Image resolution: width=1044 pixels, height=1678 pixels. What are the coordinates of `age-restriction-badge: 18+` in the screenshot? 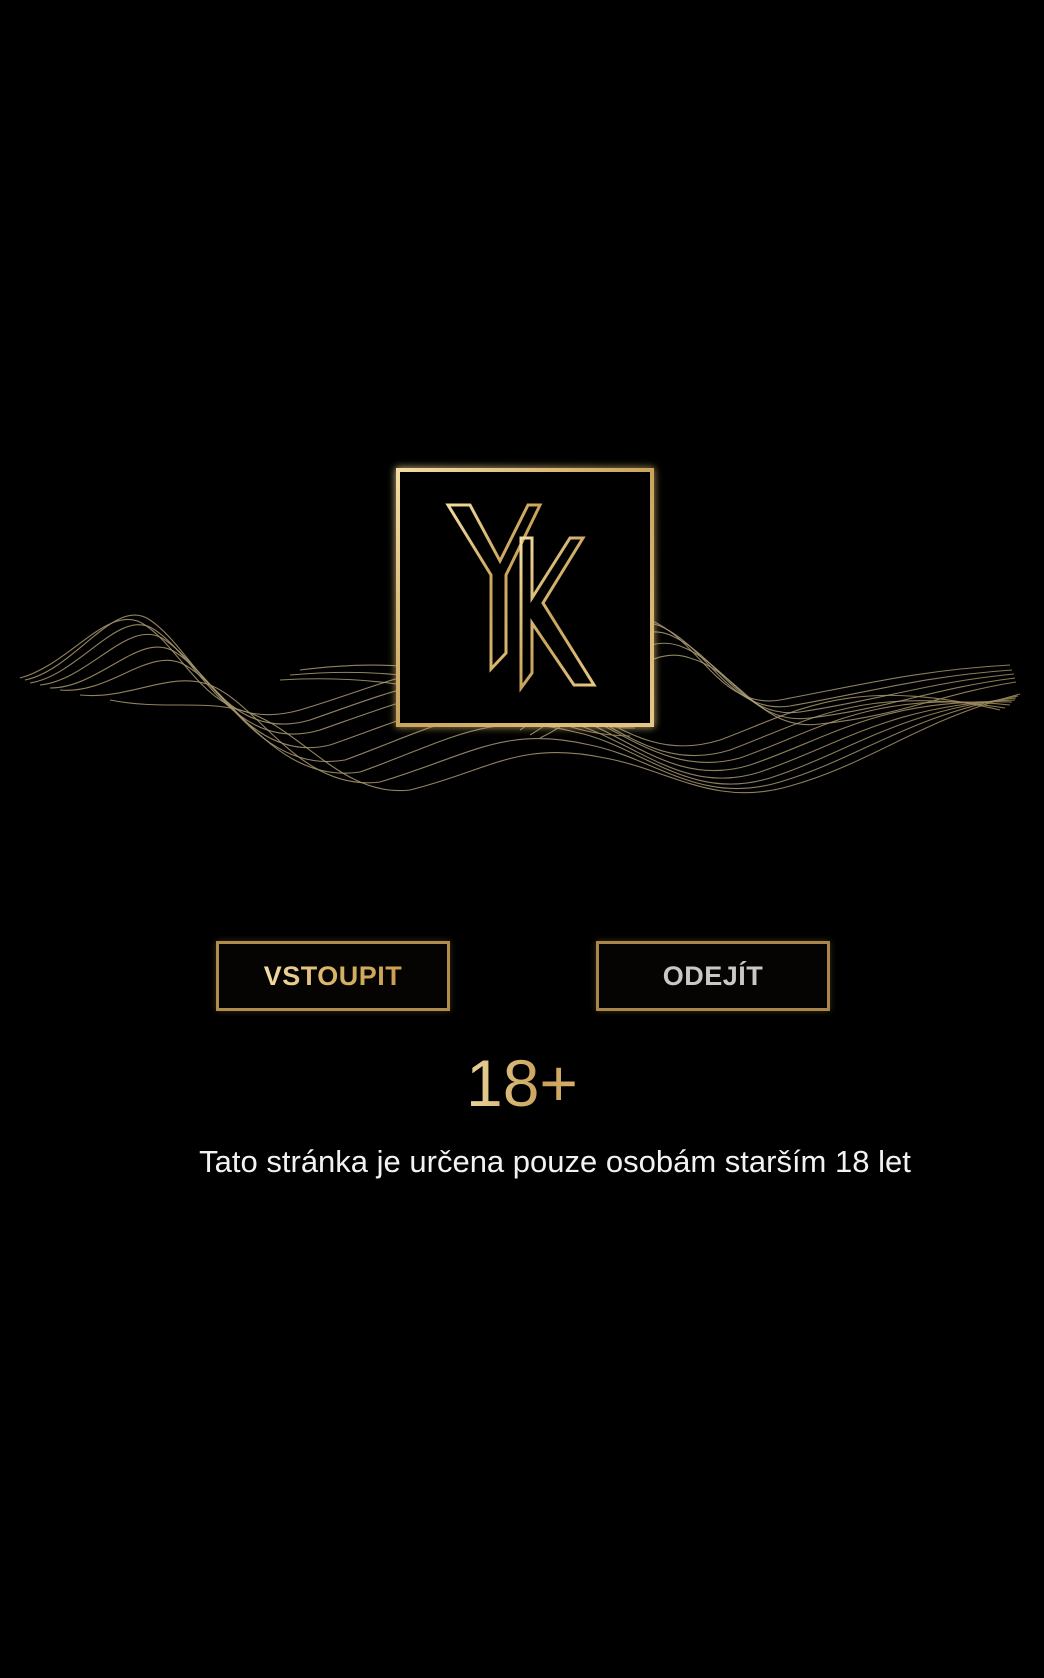 It's located at (522, 1083).